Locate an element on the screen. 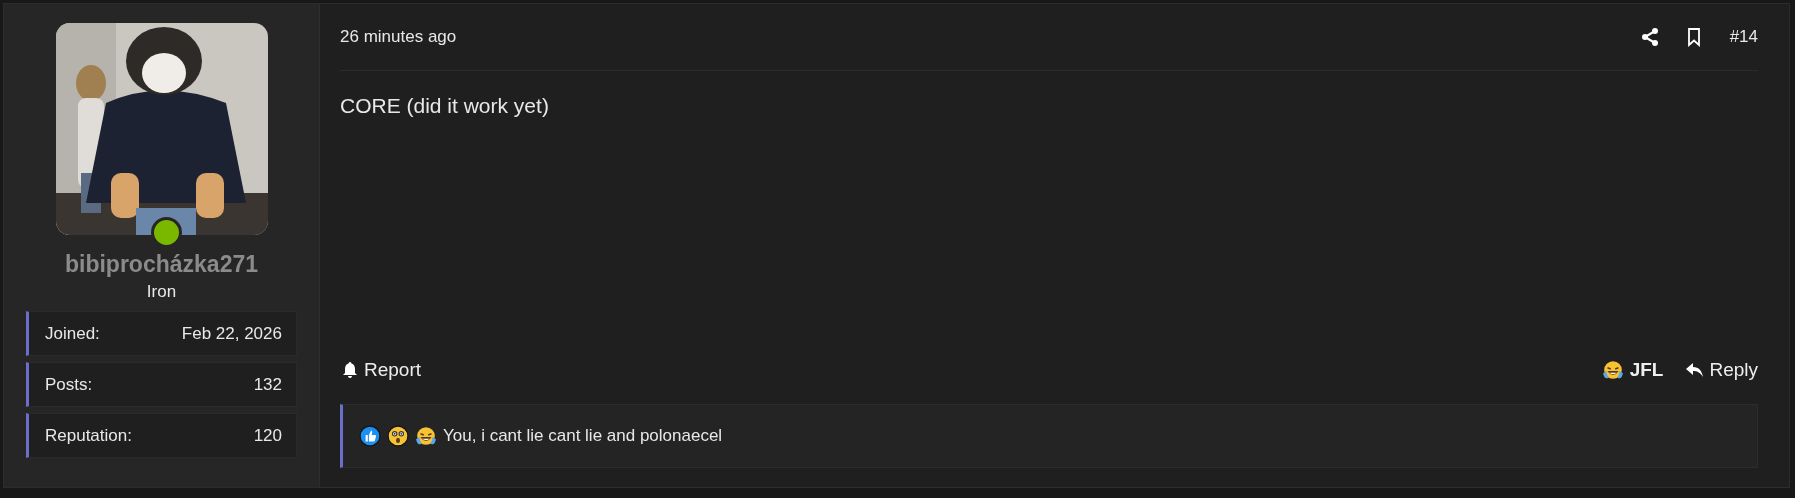 The image size is (1795, 498). stat-value: 120 is located at coordinates (267, 435).